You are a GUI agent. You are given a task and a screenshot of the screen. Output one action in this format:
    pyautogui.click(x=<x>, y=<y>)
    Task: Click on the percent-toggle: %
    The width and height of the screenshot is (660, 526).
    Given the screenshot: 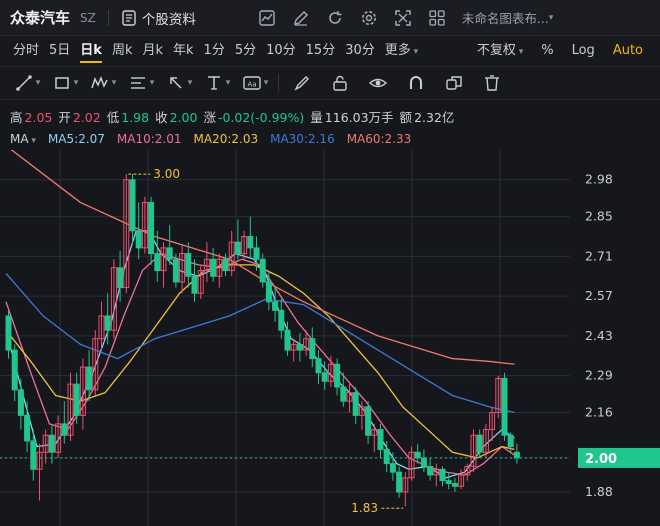 What is the action you would take?
    pyautogui.click(x=547, y=51)
    